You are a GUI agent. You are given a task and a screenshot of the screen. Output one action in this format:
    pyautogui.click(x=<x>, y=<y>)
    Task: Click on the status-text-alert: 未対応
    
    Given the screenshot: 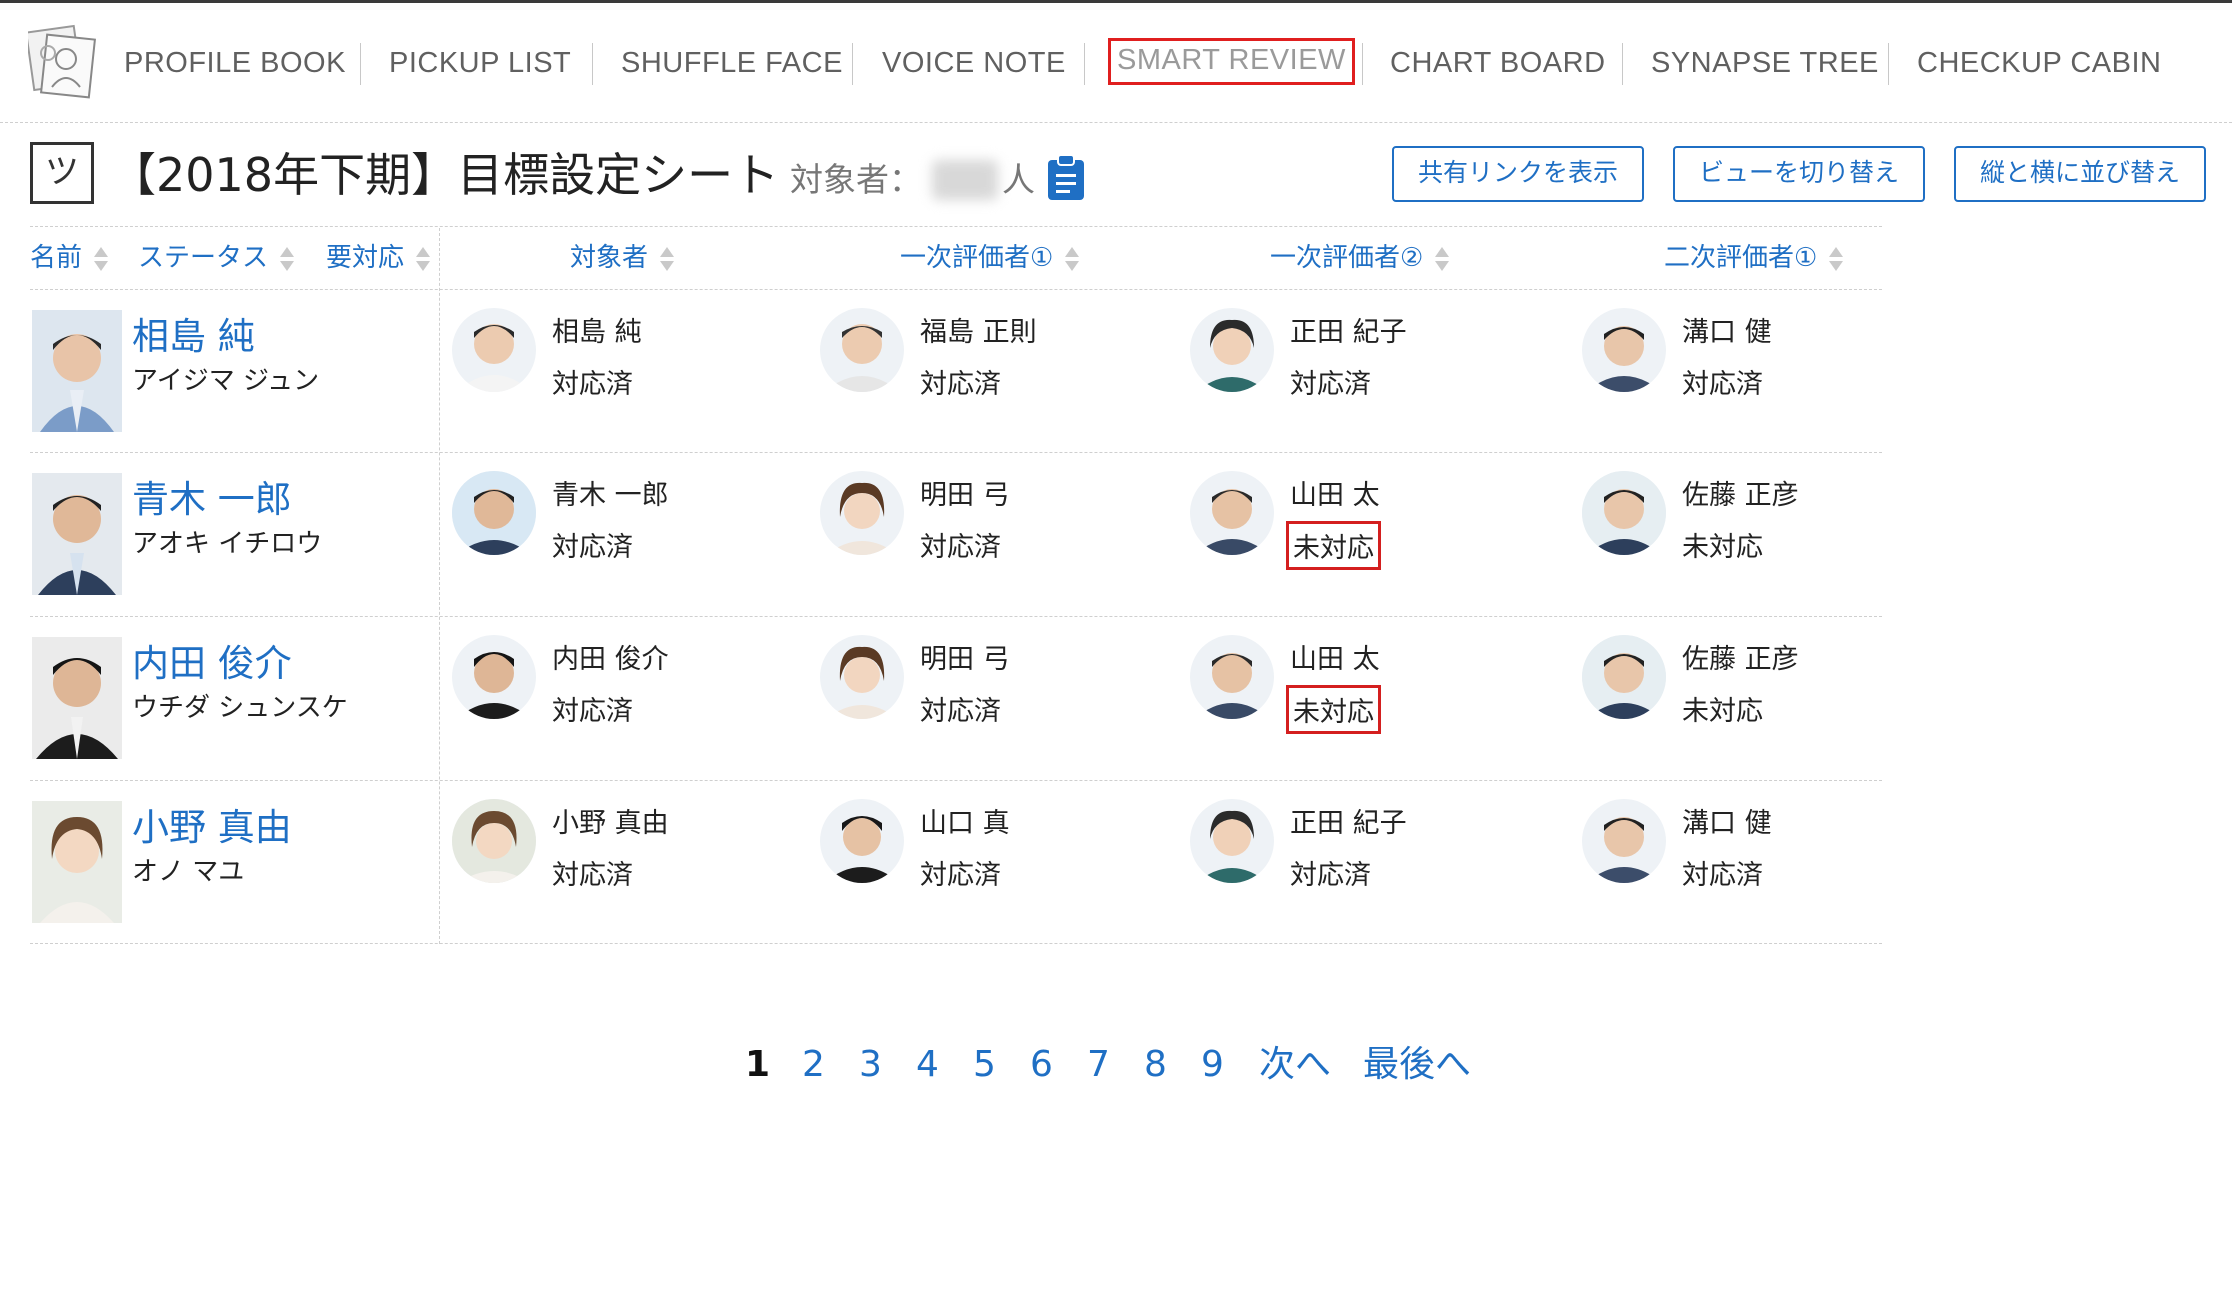 What is the action you would take?
    pyautogui.click(x=1333, y=545)
    